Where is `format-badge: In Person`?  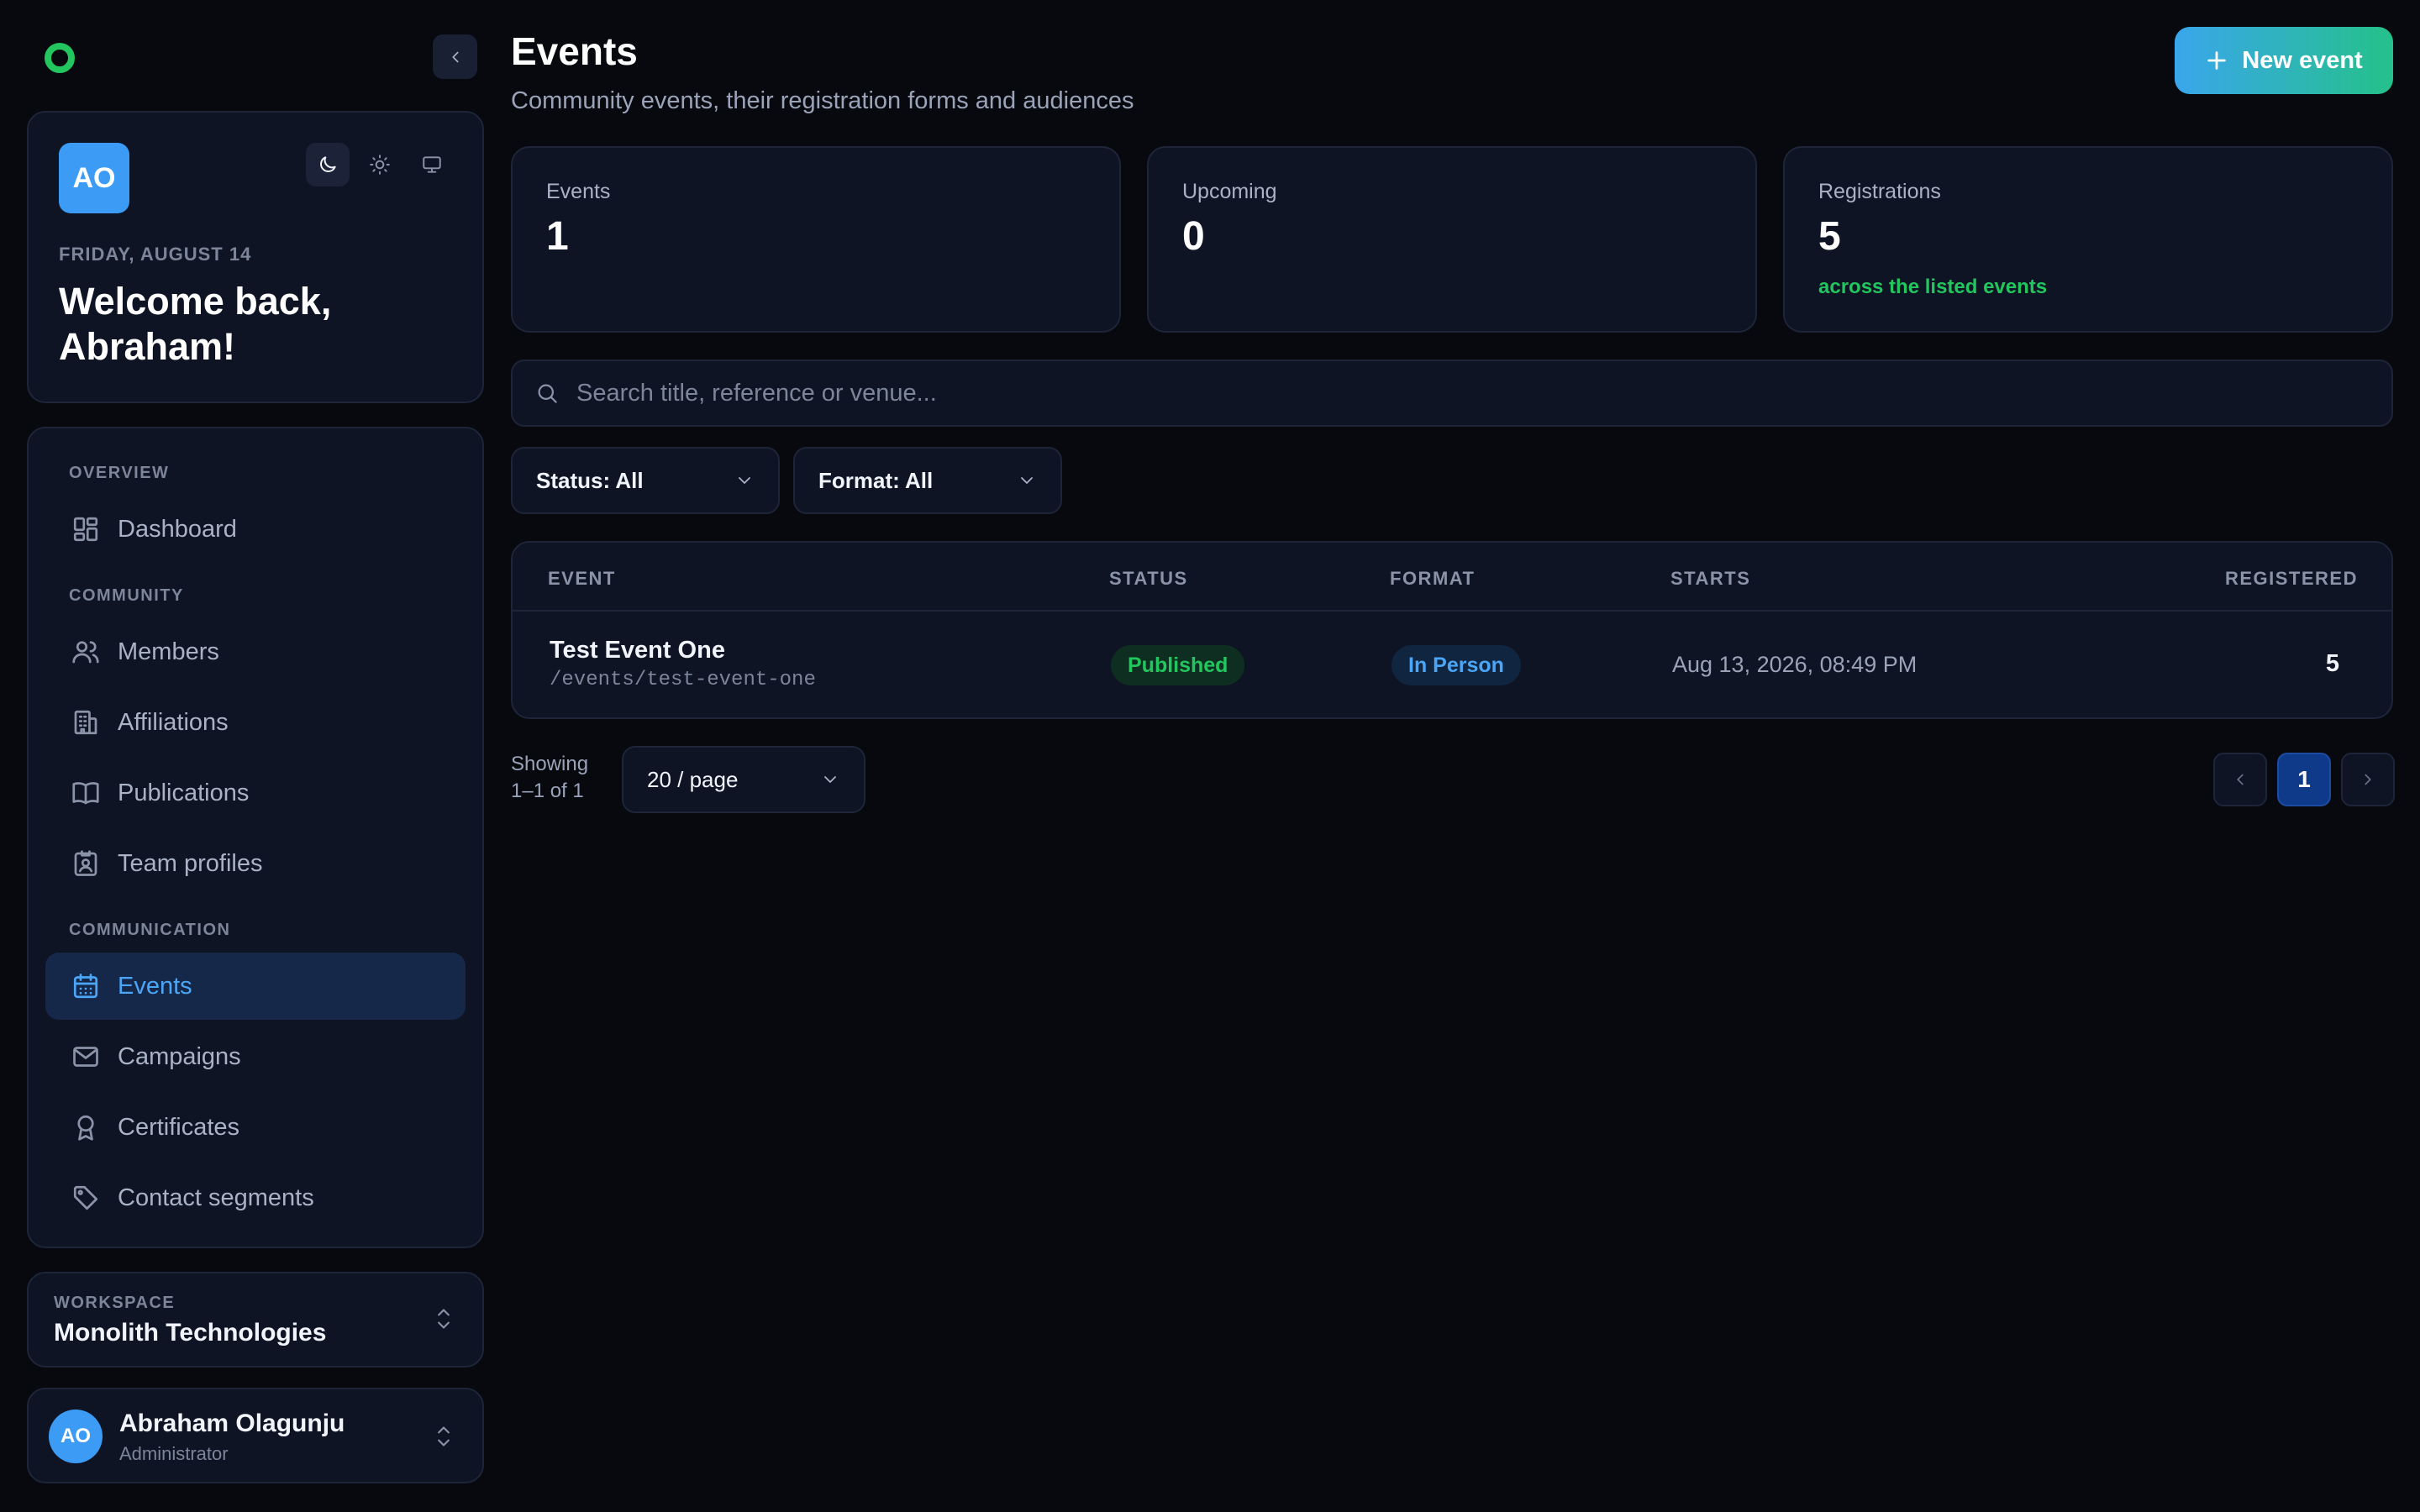 format-badge: In Person is located at coordinates (1456, 665).